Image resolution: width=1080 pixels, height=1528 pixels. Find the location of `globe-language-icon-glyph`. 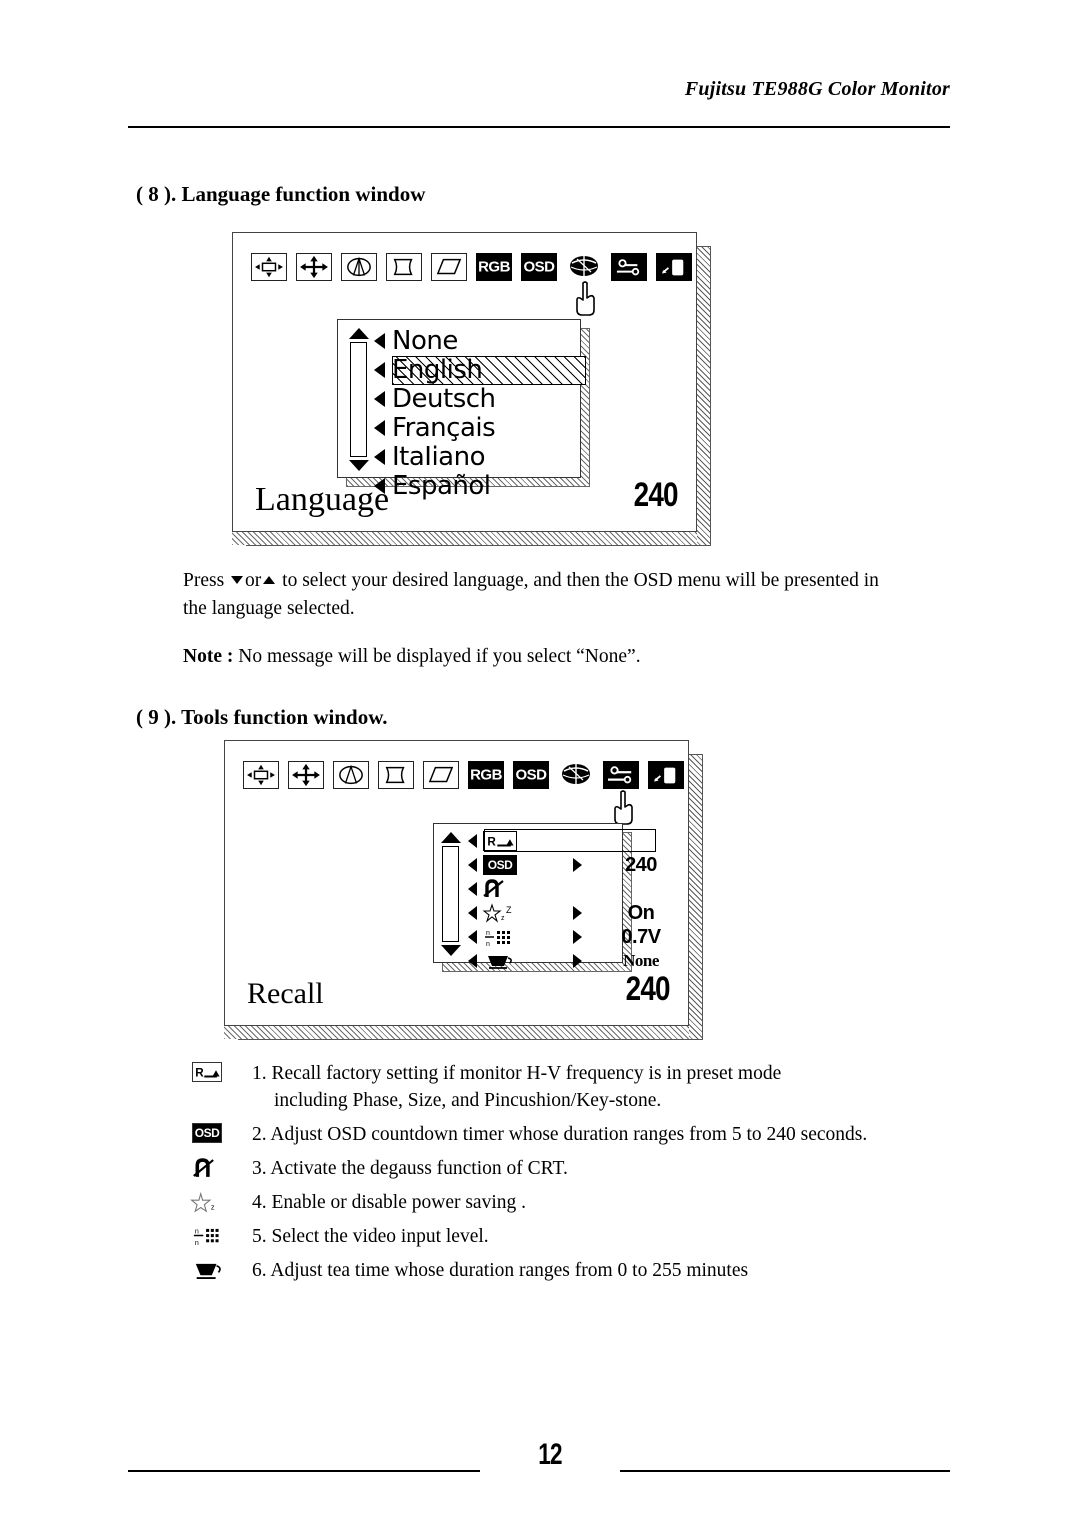

globe-language-icon-glyph is located at coordinates (576, 774).